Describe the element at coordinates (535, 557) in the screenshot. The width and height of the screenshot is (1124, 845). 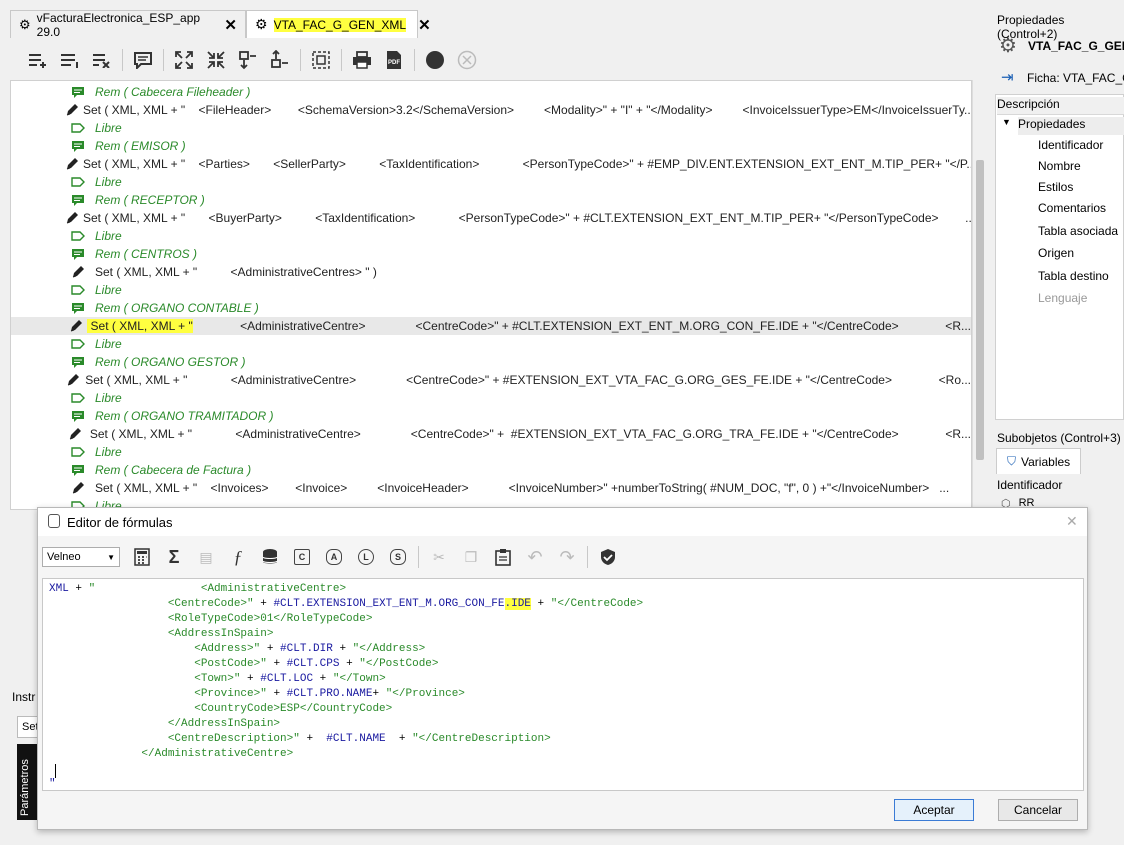
I see `undo-icon: ↶` at that location.